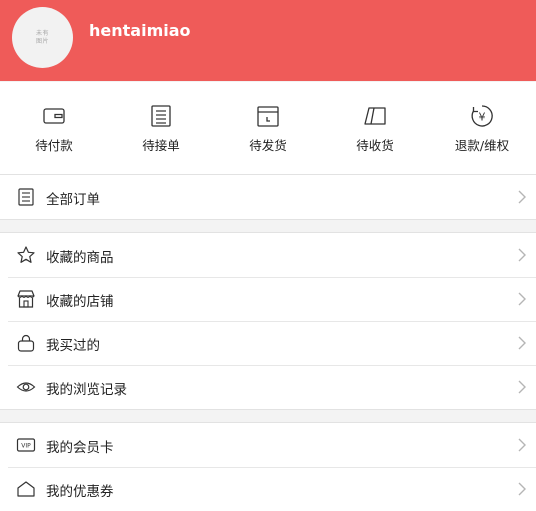  Describe the element at coordinates (268, 145) in the screenshot. I see `order-pending-shipment-label: 待发货` at that location.